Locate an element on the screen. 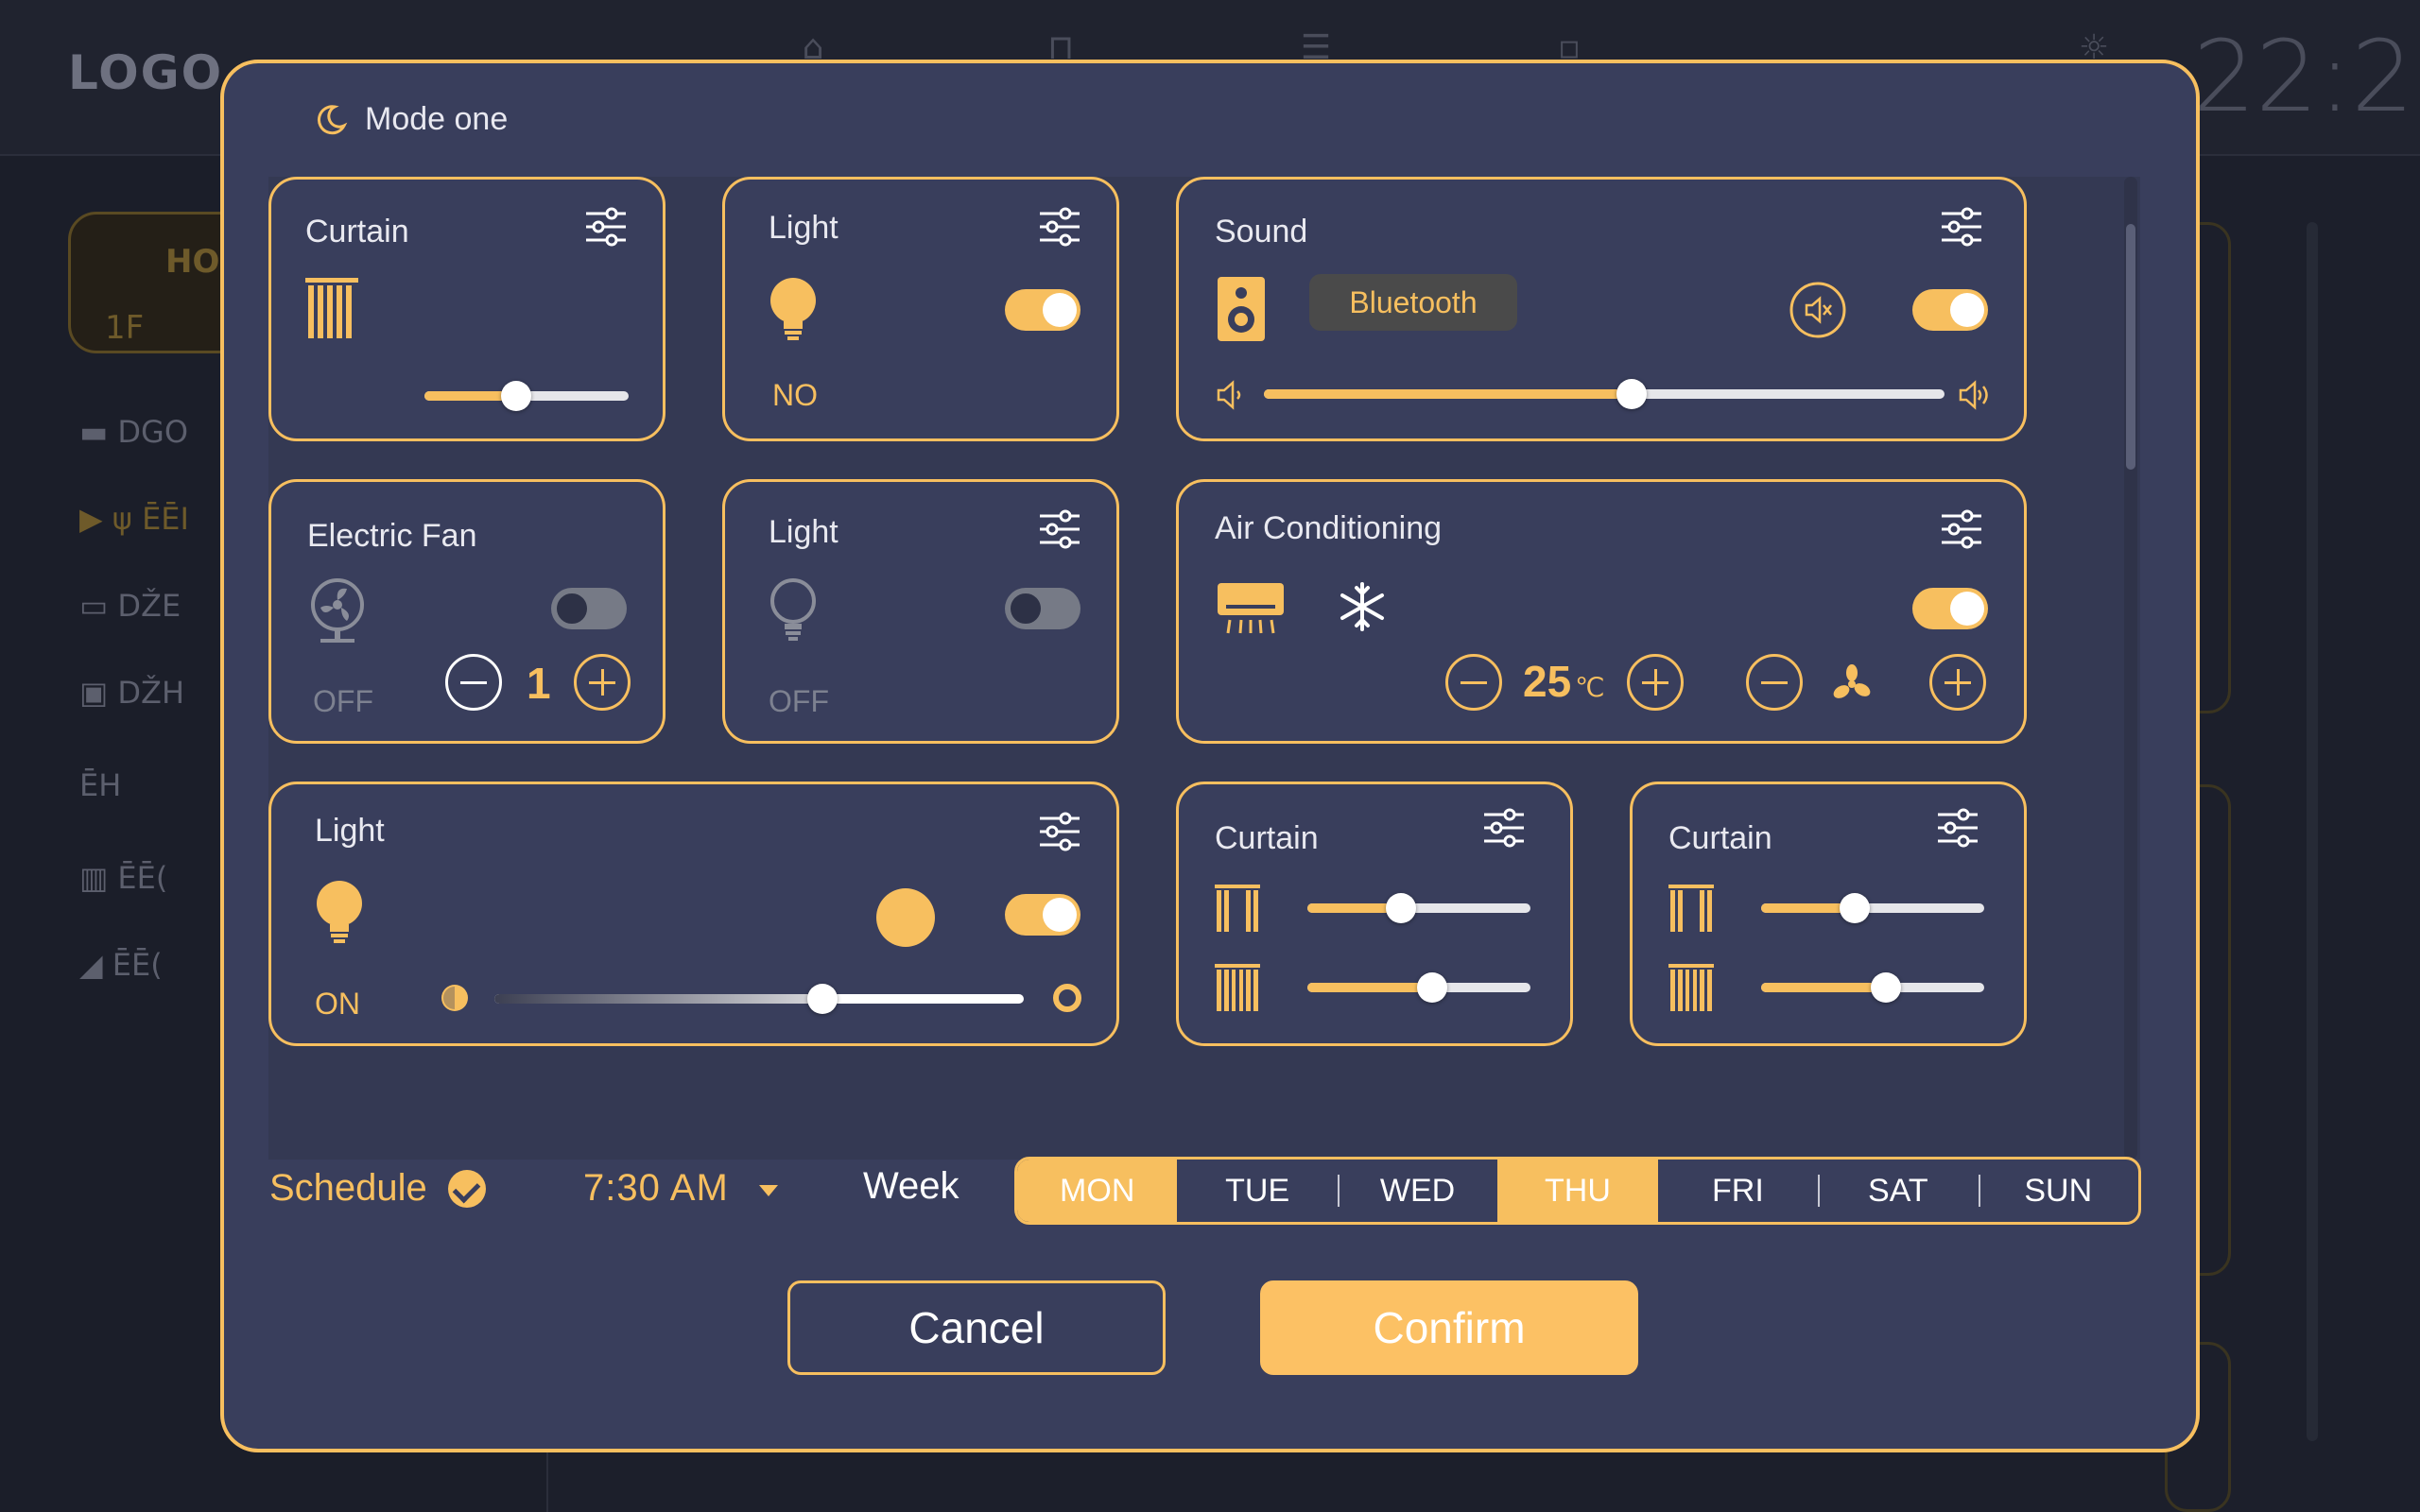 The width and height of the screenshot is (2420, 1512). snowflake-icon is located at coordinates (1362, 606).